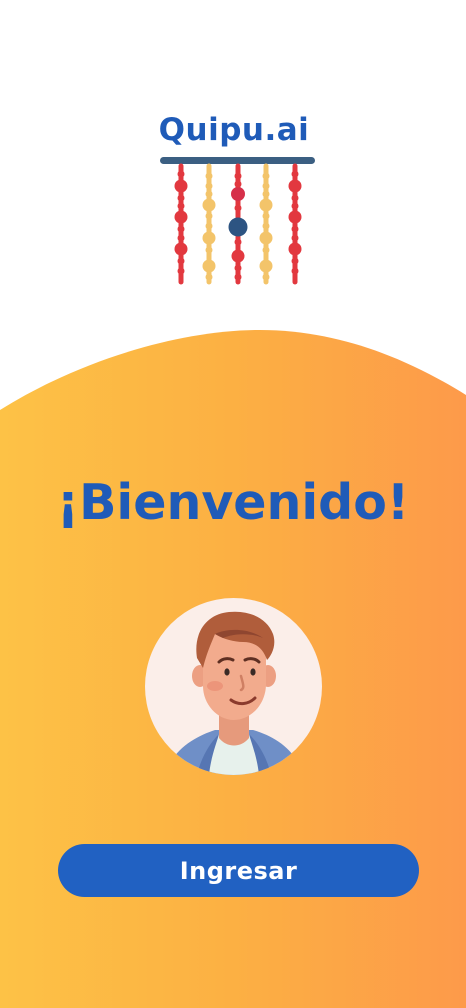  I want to click on avatar-illustration-icon, so click(234, 693).